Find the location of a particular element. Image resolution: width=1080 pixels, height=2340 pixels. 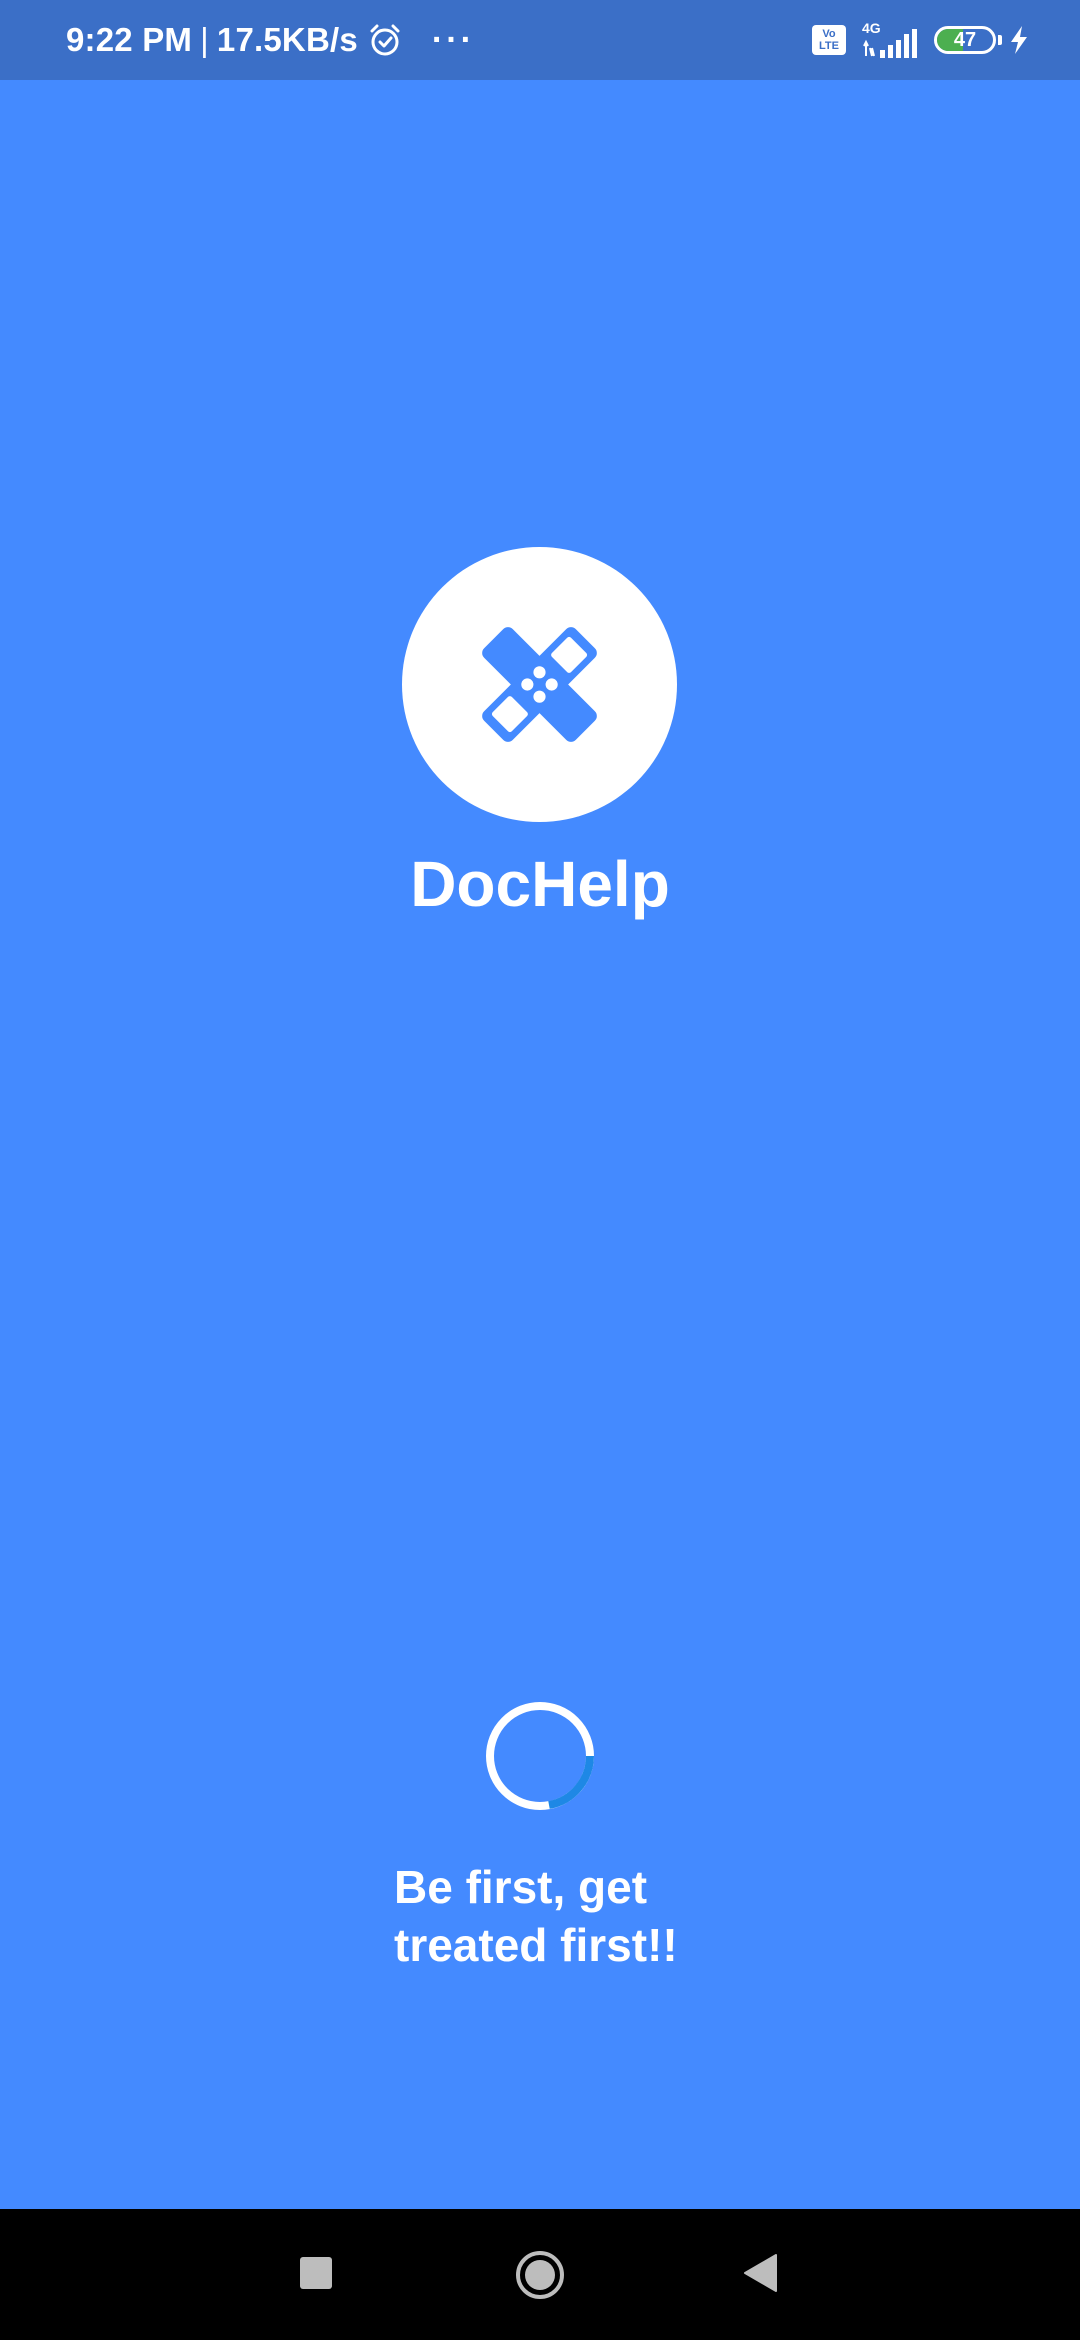

signal-wrap: 4G is located at coordinates (888, 39).